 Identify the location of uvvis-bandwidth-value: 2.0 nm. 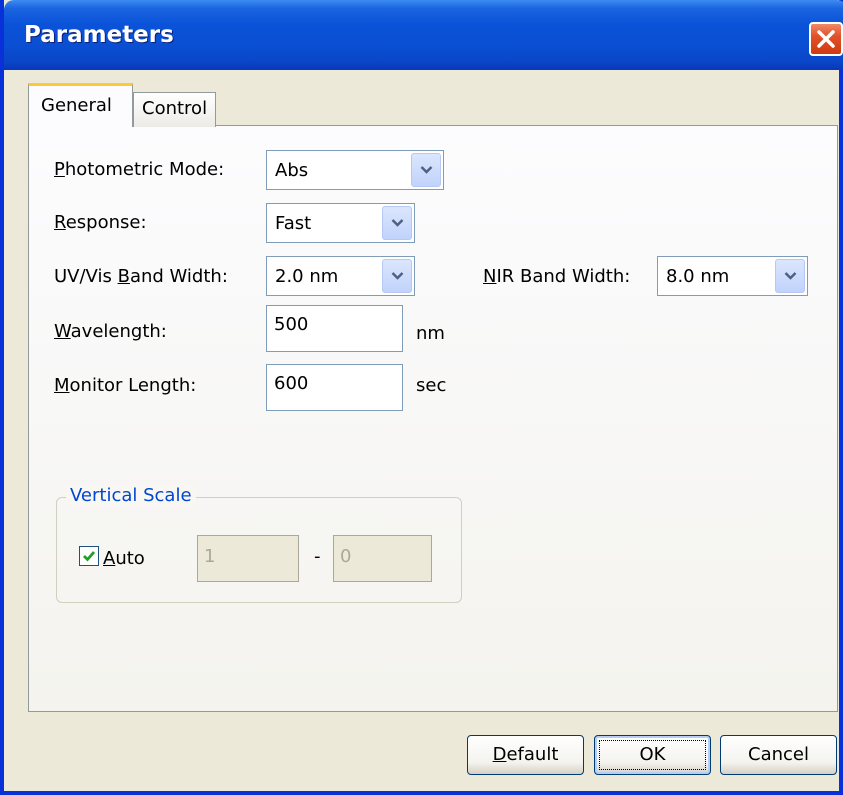
(307, 276).